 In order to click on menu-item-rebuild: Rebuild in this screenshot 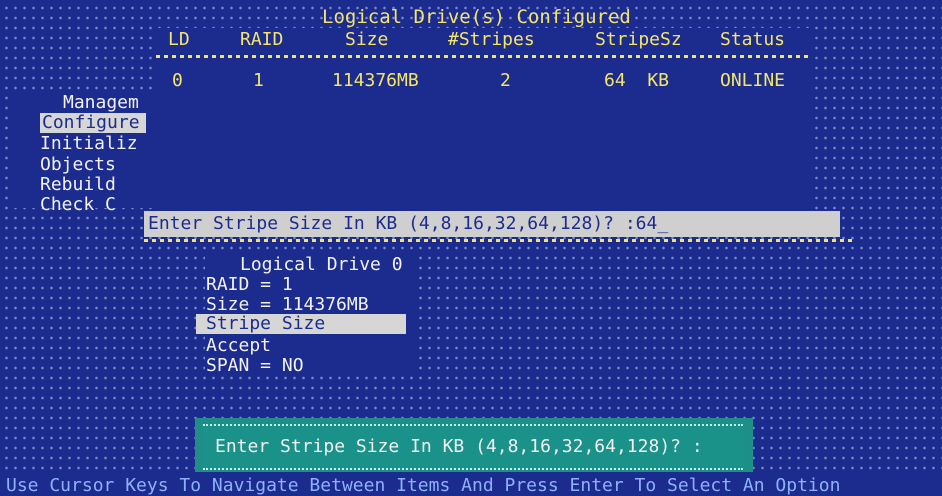, I will do `click(78, 185)`.